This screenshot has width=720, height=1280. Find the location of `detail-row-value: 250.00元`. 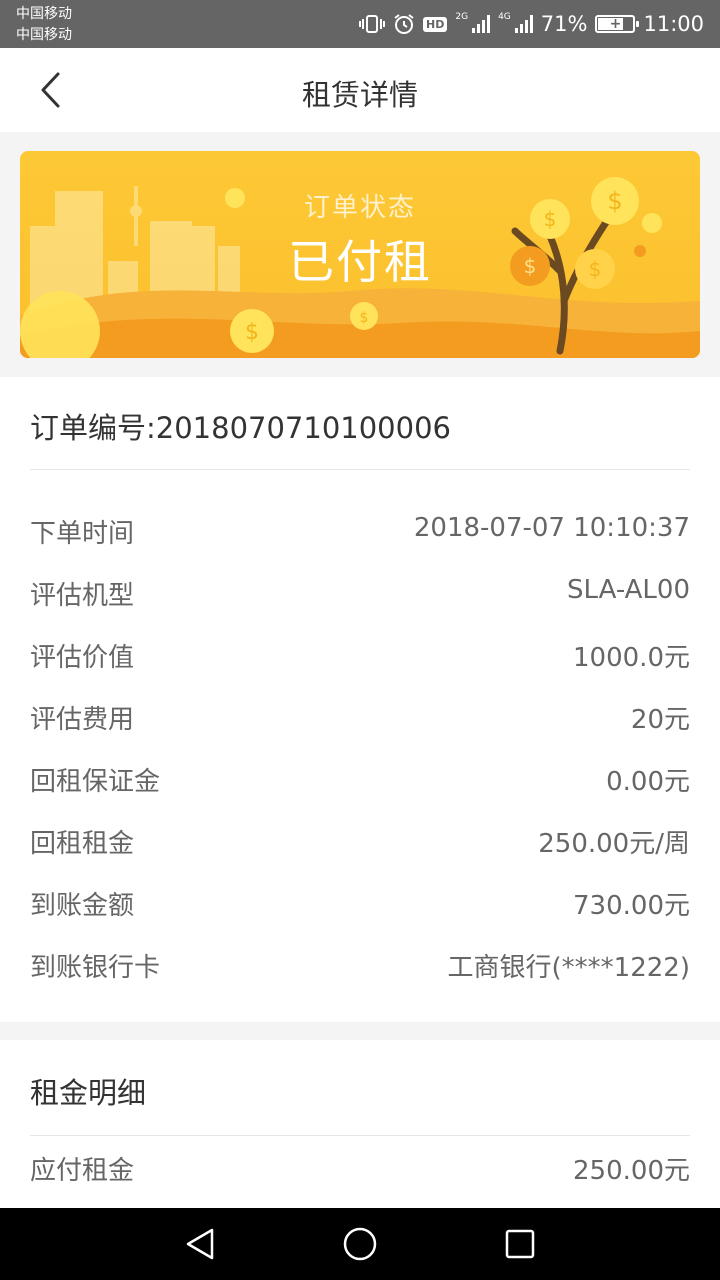

detail-row-value: 250.00元 is located at coordinates (631, 1171).